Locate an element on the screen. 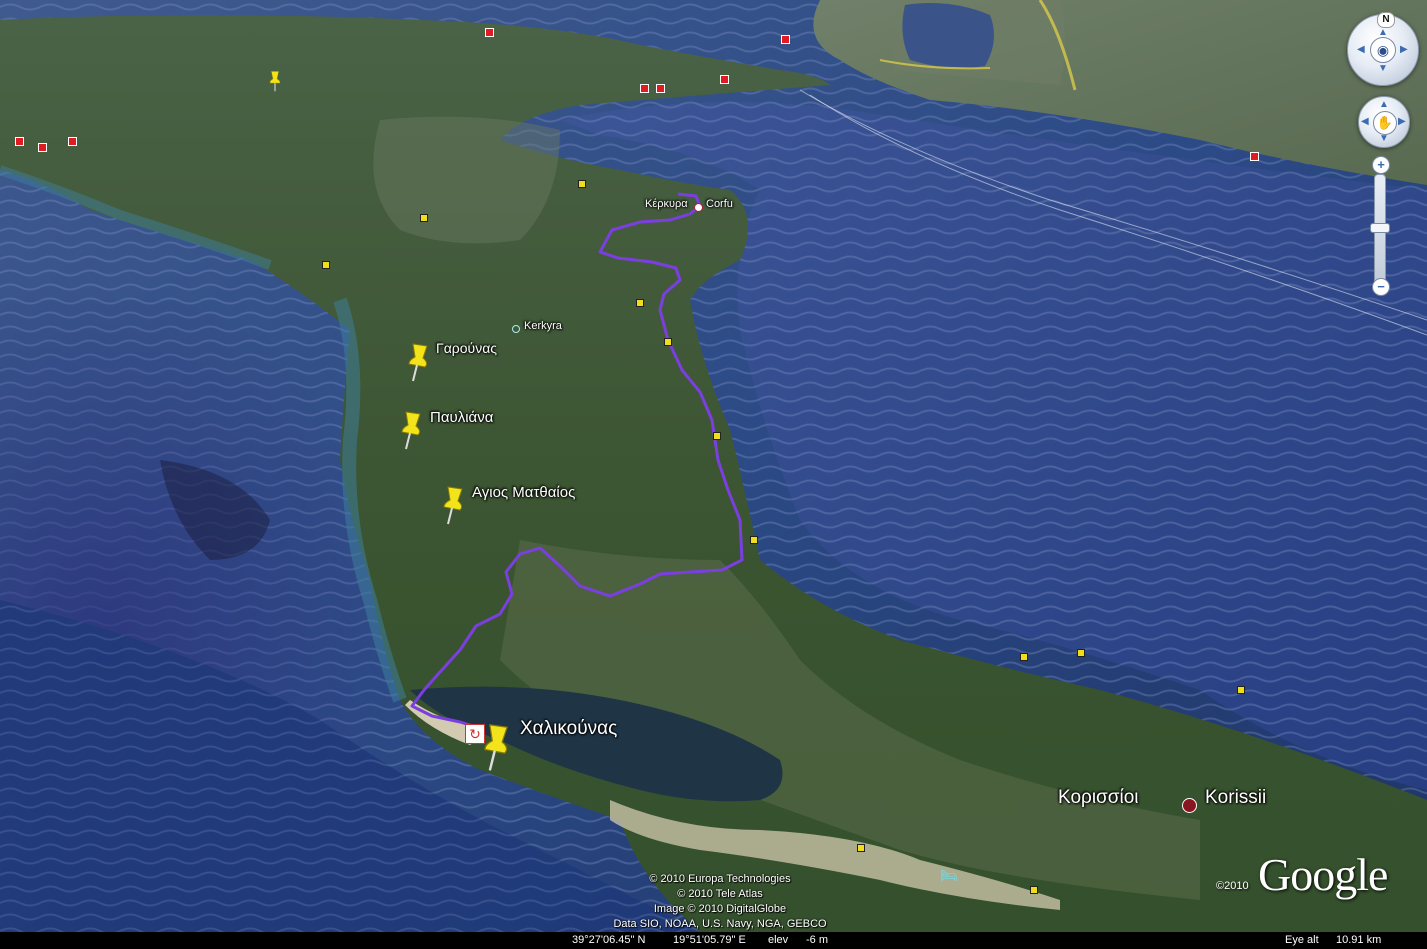  pan-left-icon: ◀ is located at coordinates (1365, 121).